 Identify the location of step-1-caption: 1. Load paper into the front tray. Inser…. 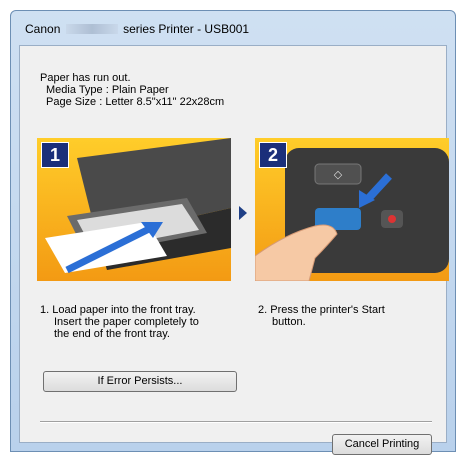
(119, 322).